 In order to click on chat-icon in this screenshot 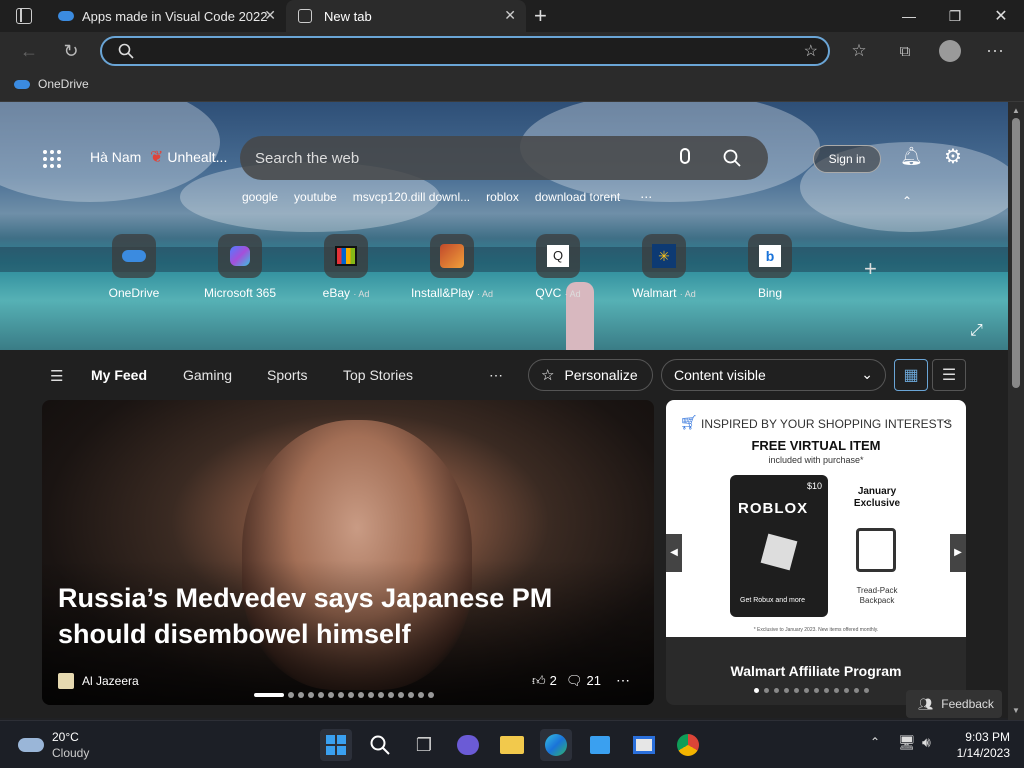, I will do `click(468, 745)`.